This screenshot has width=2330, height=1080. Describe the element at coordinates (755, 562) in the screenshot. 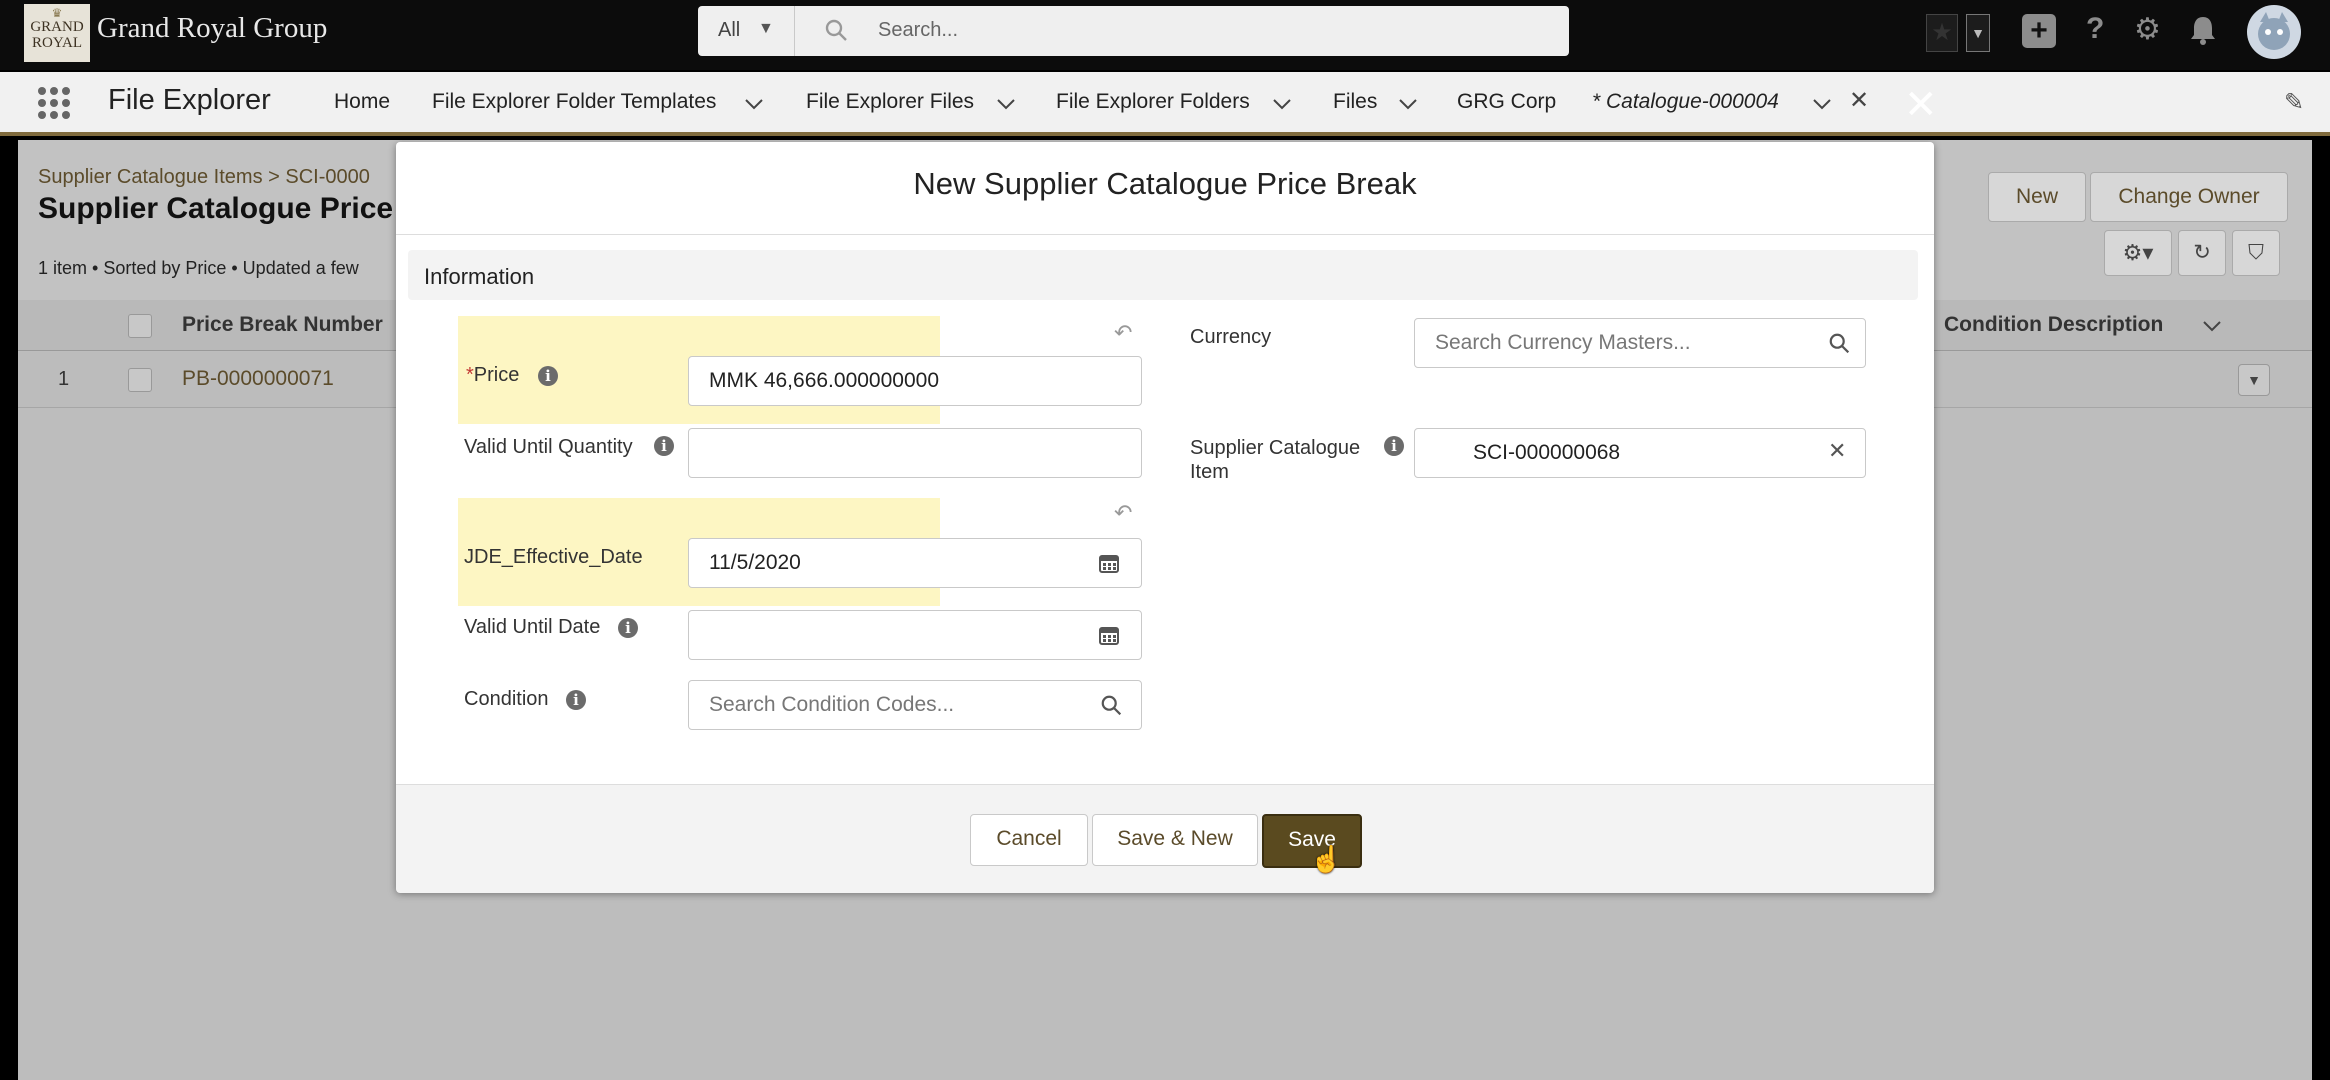

I see `effective-date-value: 11/5/2020` at that location.